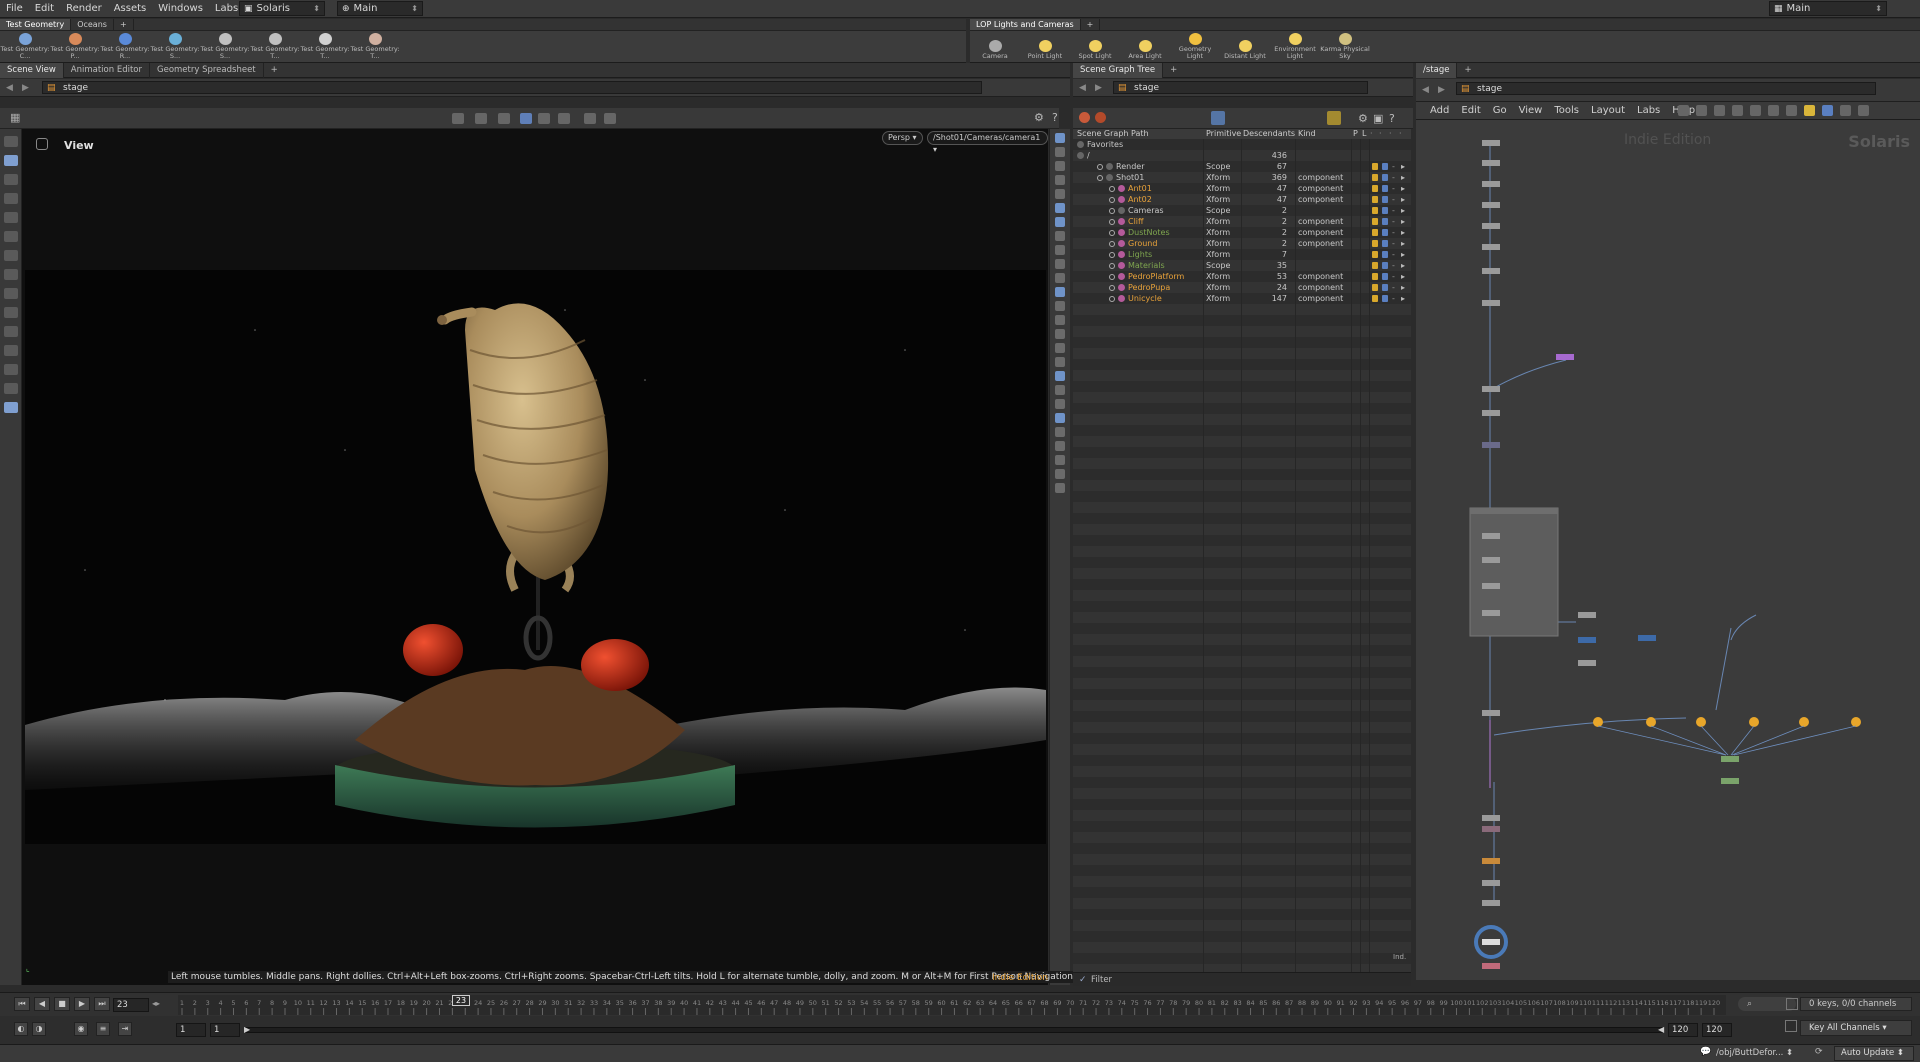 Image resolution: width=1920 pixels, height=1062 pixels. Describe the element at coordinates (1717, 1030) in the screenshot. I see `end-frame-field: 120` at that location.